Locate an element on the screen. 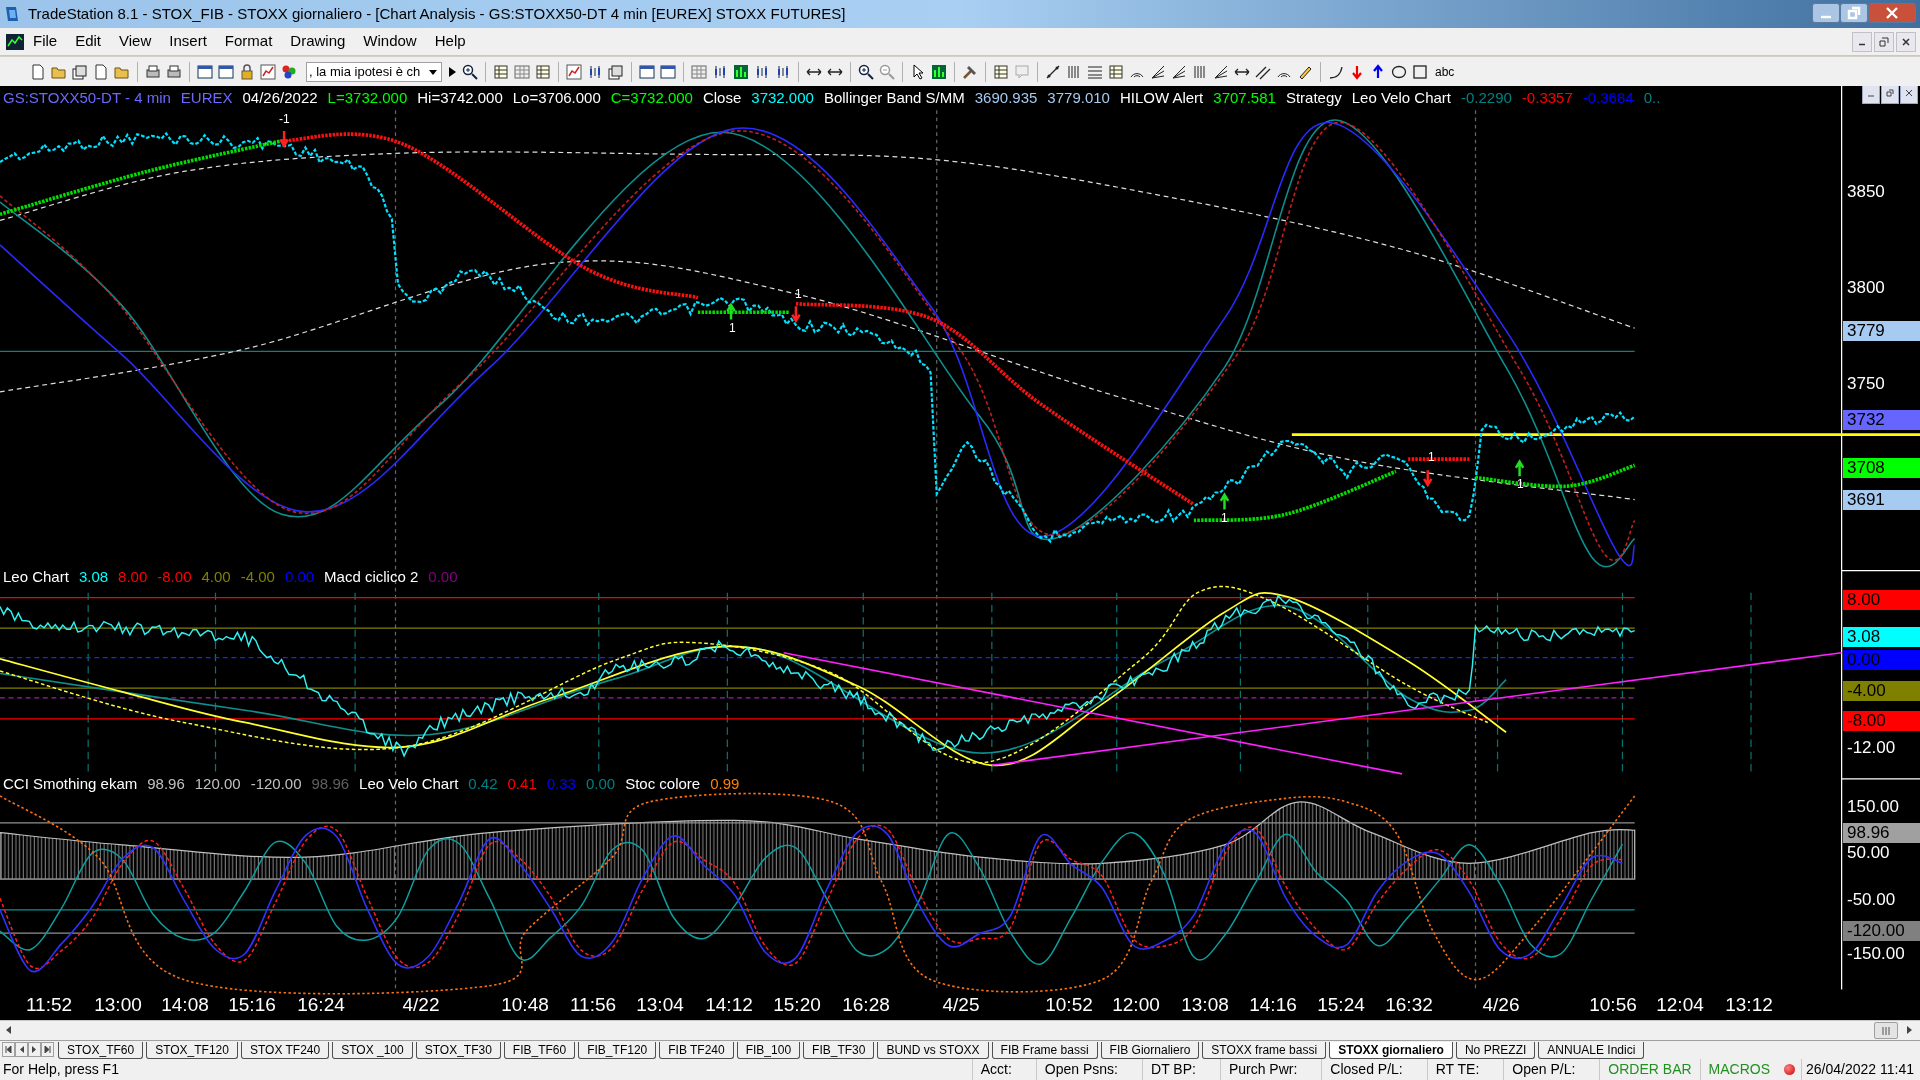  up-arrow-icon is located at coordinates (1378, 71).